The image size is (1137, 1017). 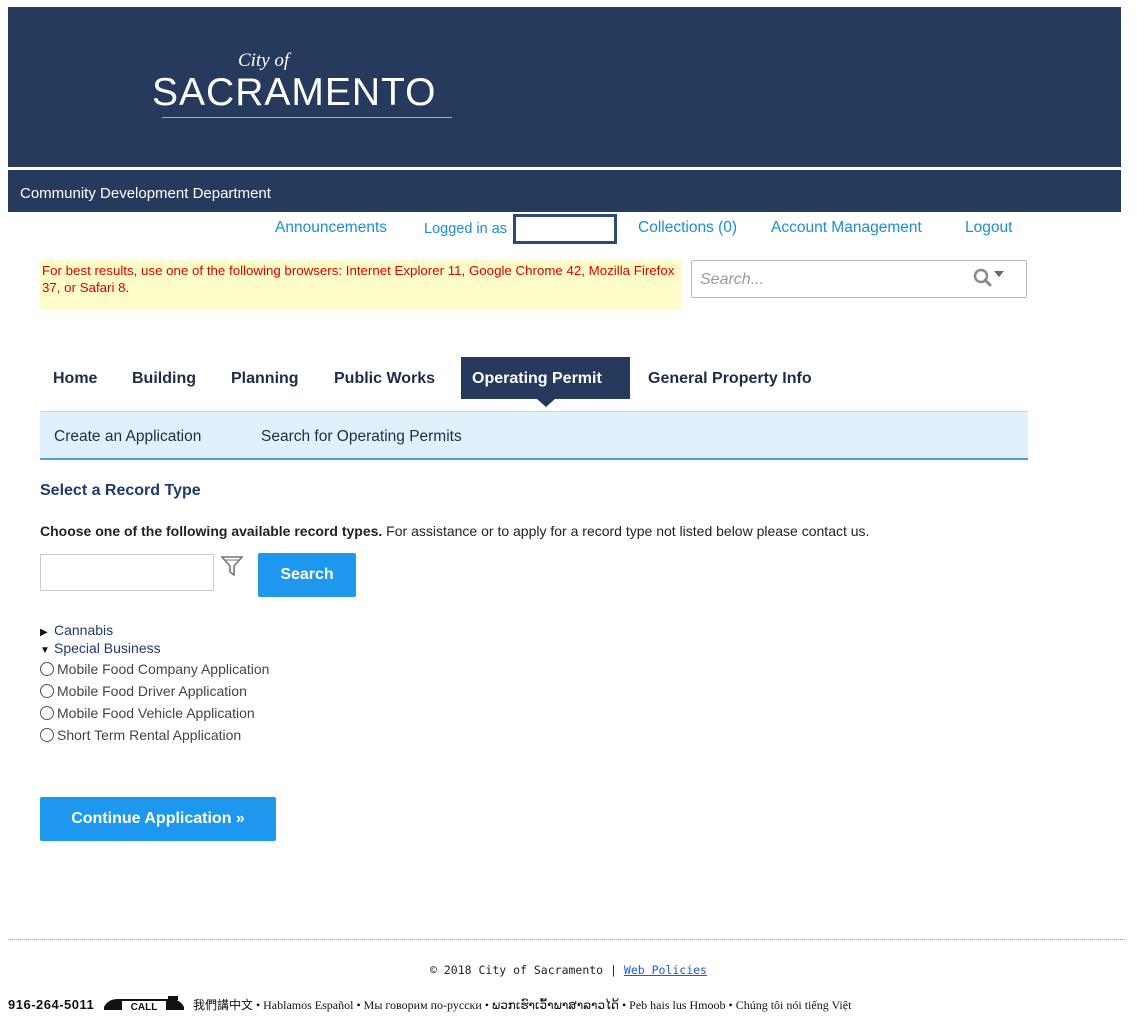 I want to click on call-phone-icon: CALL, so click(x=143, y=1004).